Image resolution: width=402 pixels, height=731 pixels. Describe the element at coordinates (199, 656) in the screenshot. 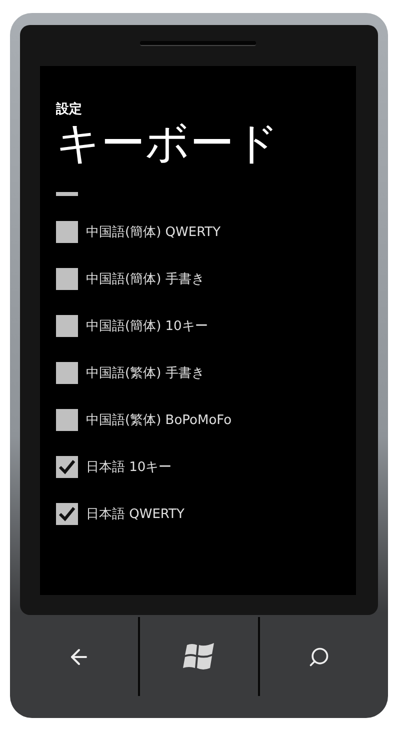

I see `windows-logo-icon` at that location.